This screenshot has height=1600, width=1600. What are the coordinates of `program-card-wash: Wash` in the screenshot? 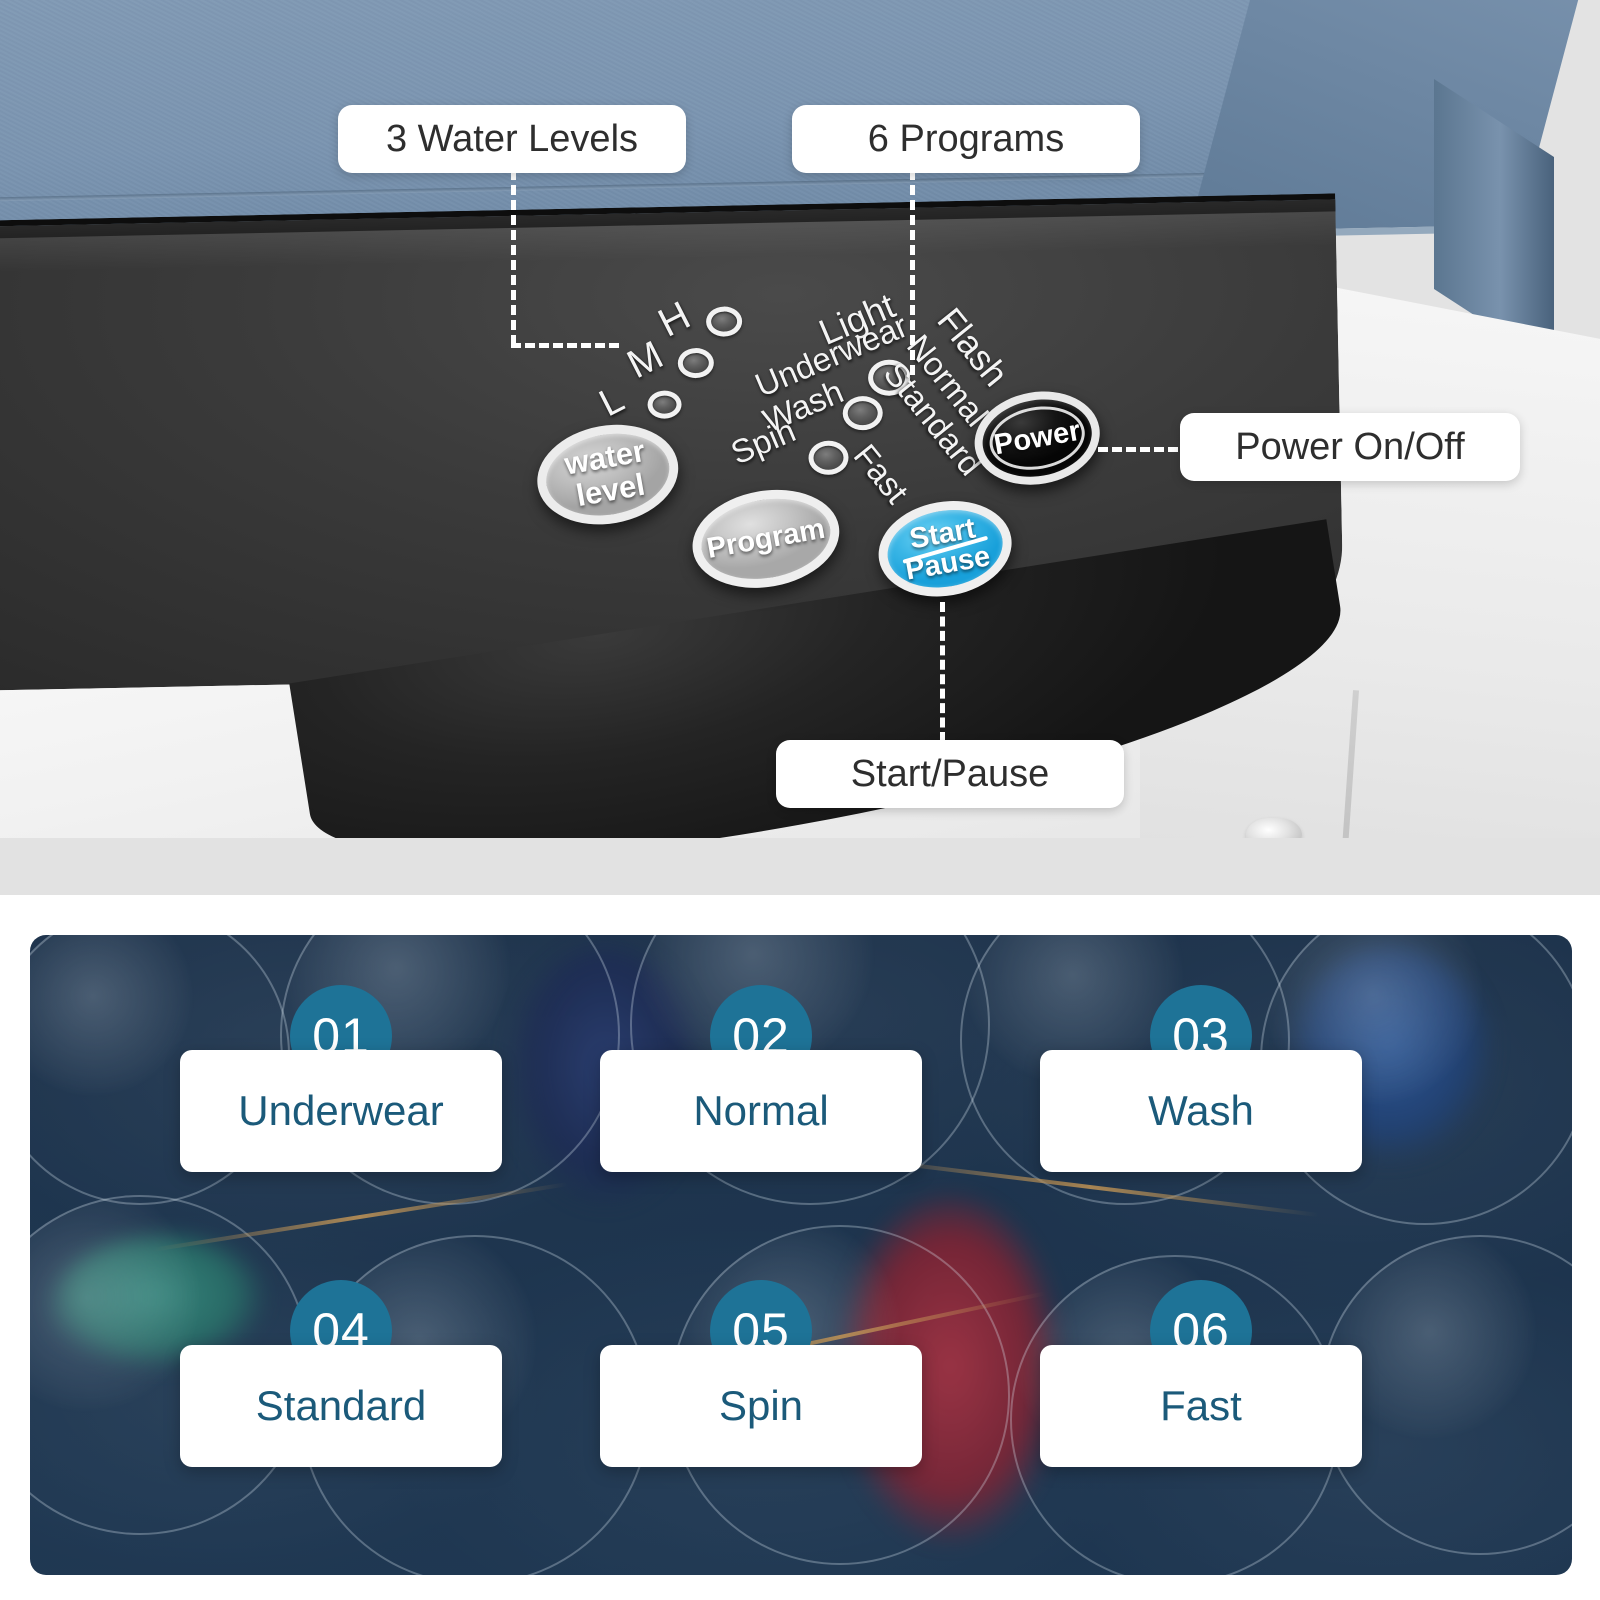 It's located at (1201, 1111).